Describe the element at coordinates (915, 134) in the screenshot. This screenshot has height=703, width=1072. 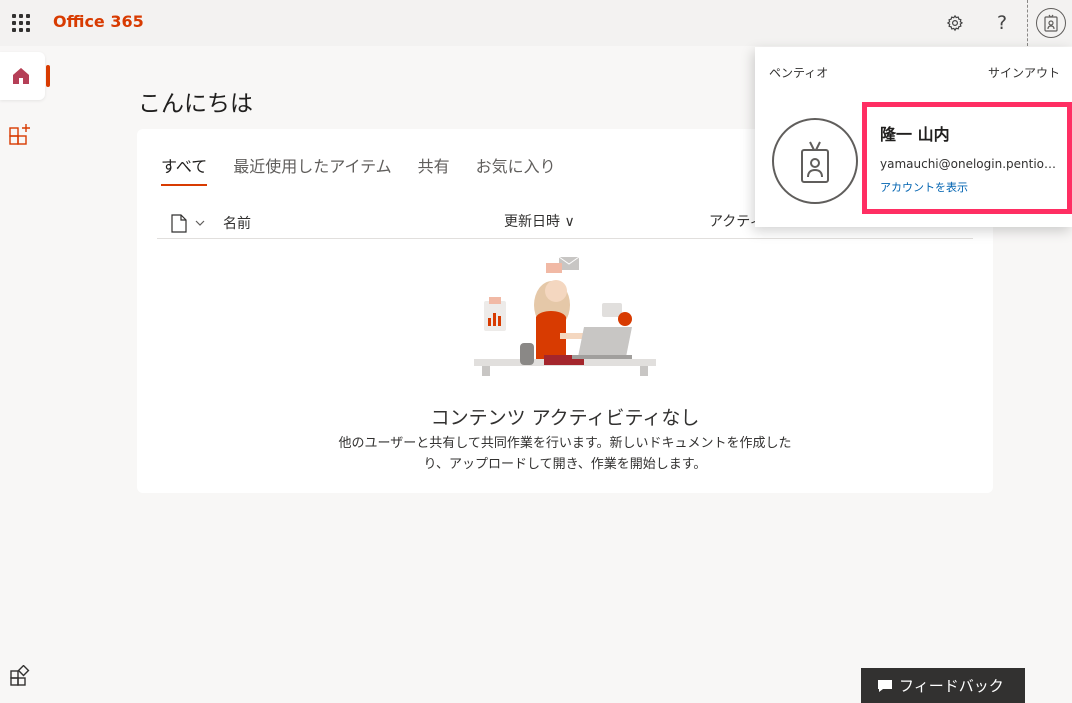
I see `account-display-name: 隆一 山内` at that location.